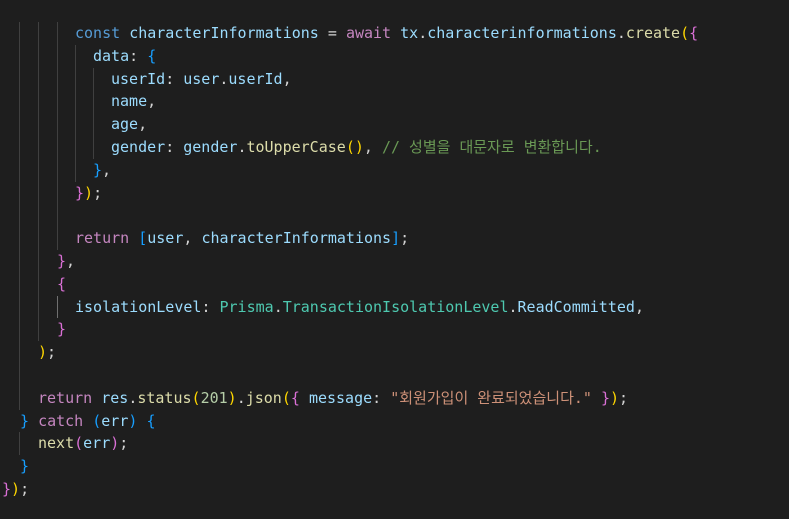 This screenshot has height=519, width=789. What do you see at coordinates (129, 101) in the screenshot?
I see `code-token: name` at bounding box center [129, 101].